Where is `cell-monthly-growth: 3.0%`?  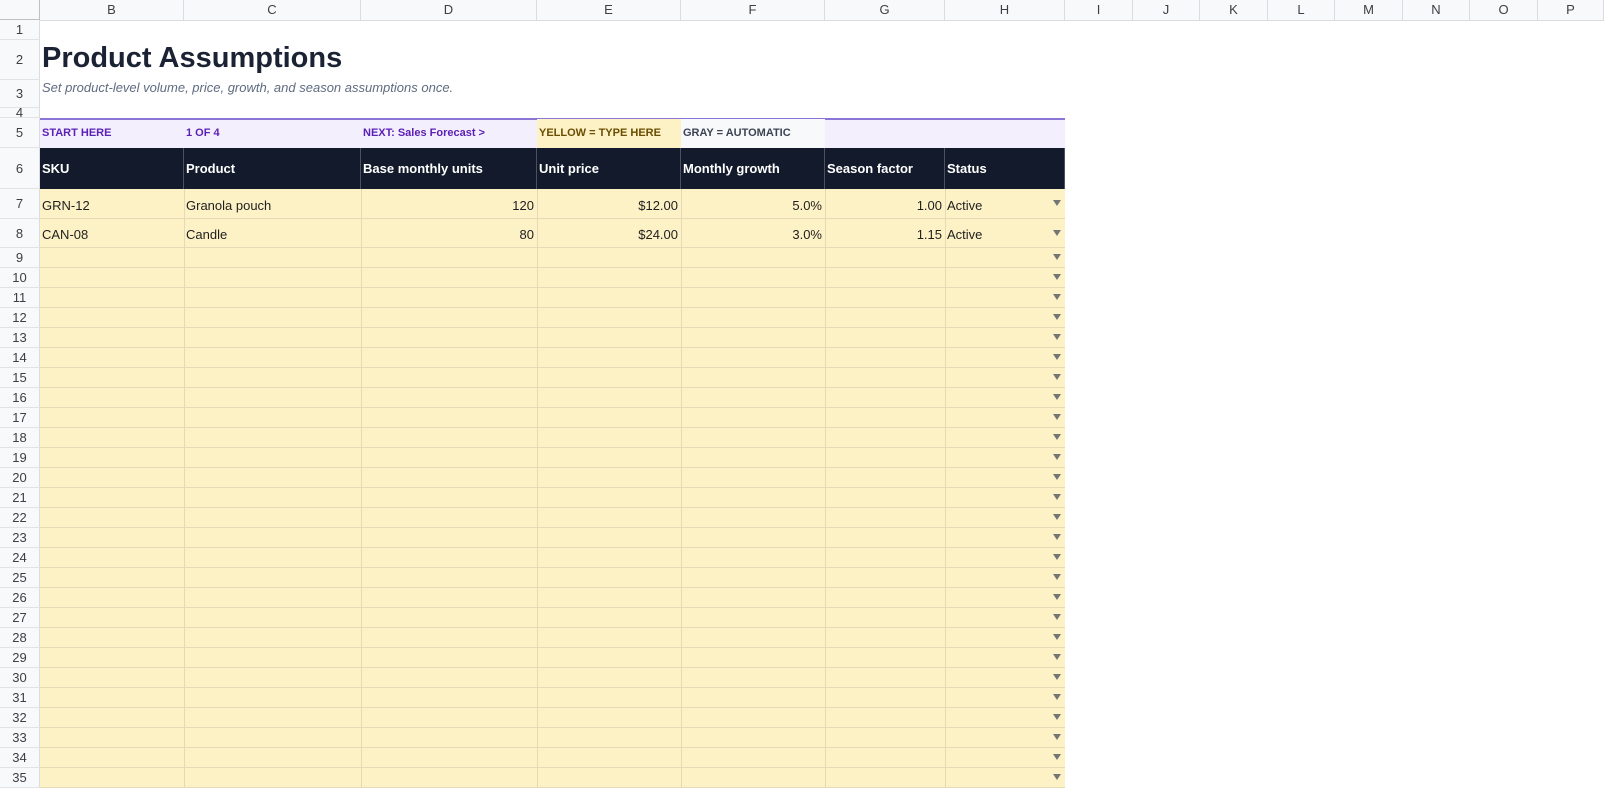
cell-monthly-growth: 3.0% is located at coordinates (751, 235).